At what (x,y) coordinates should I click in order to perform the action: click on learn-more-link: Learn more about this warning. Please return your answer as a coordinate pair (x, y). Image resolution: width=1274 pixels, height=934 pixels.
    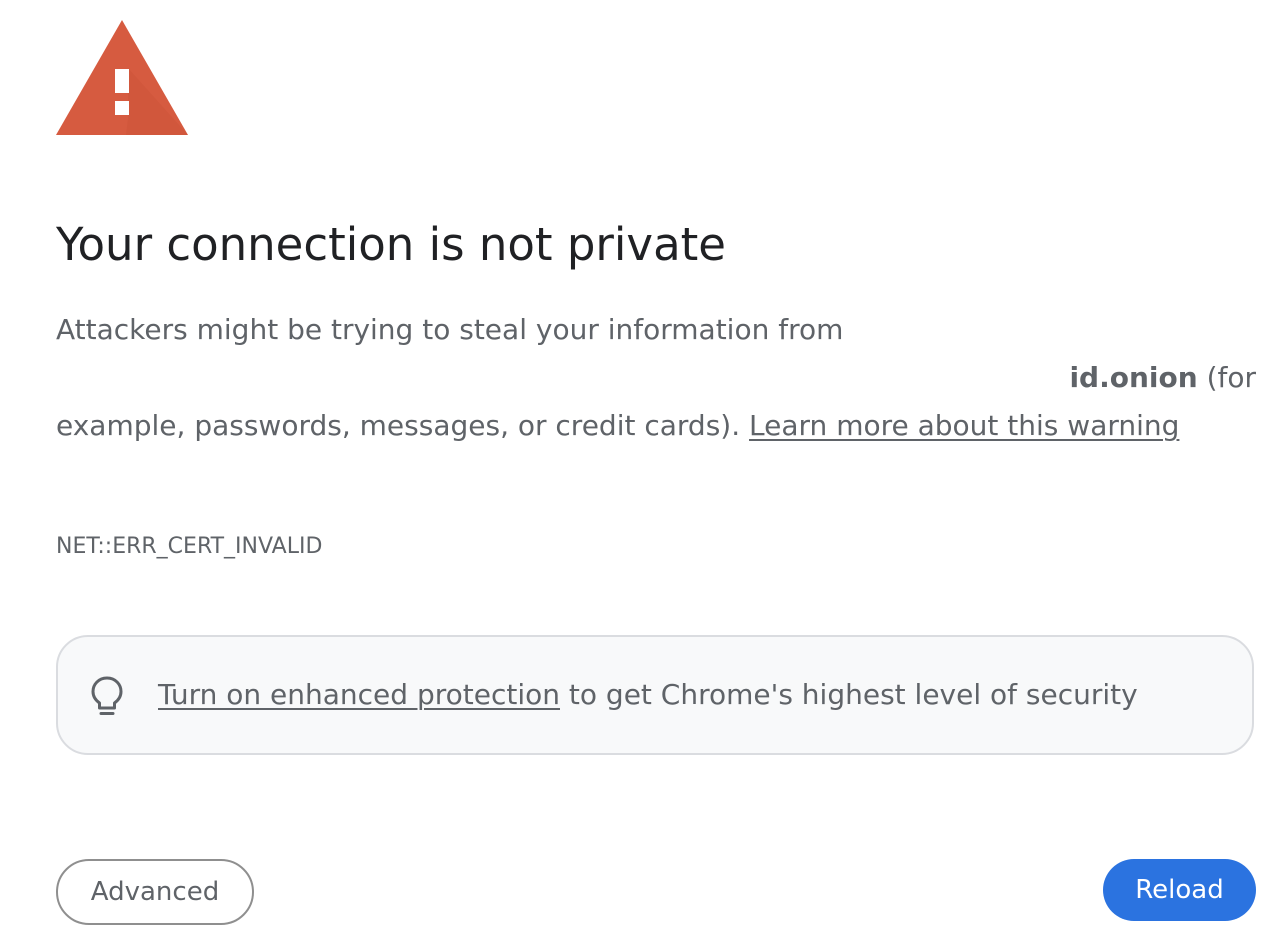
    Looking at the image, I should click on (964, 425).